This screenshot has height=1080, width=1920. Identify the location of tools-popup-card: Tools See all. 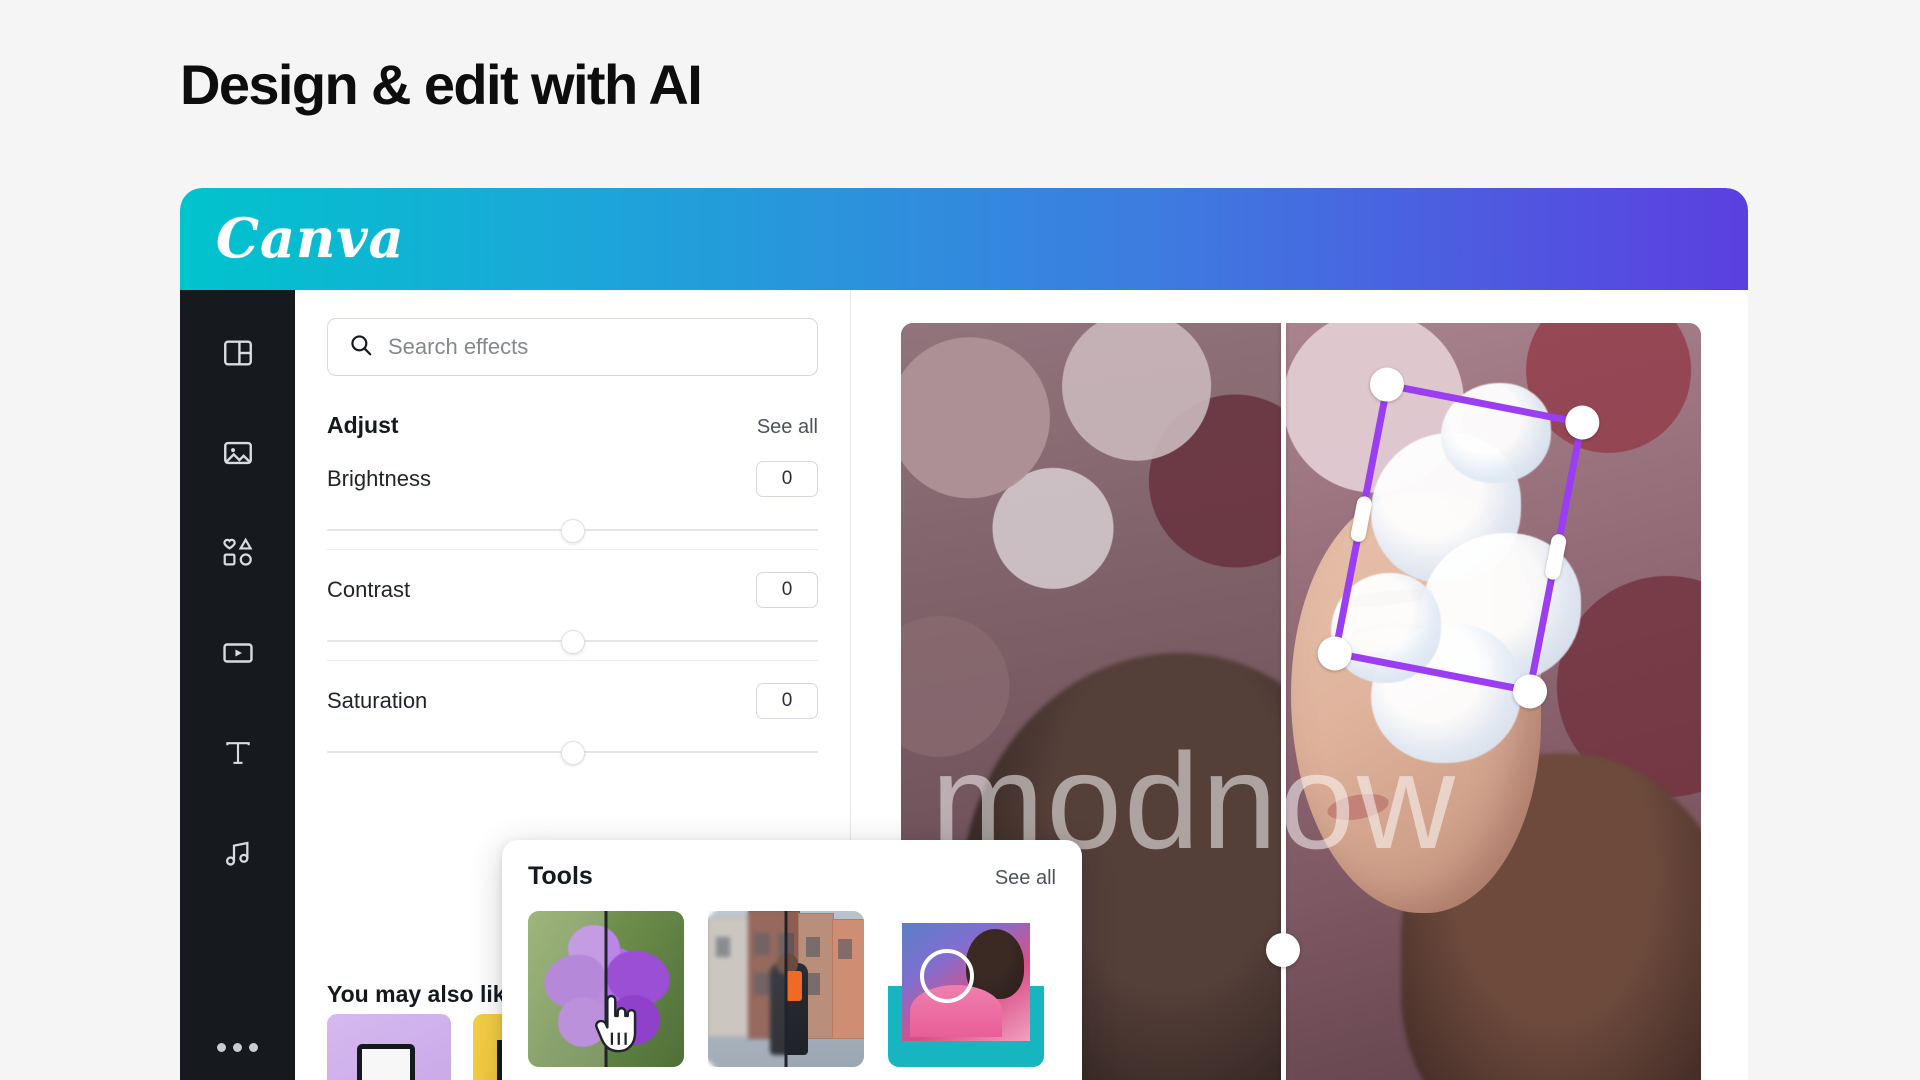
(792, 960).